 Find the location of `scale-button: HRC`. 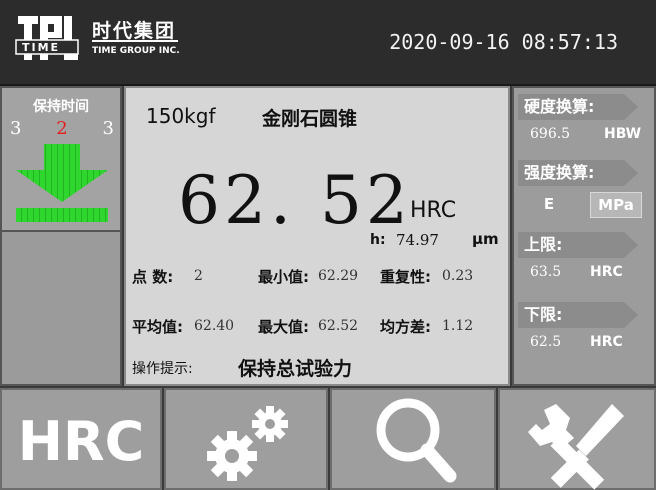

scale-button: HRC is located at coordinates (81, 439).